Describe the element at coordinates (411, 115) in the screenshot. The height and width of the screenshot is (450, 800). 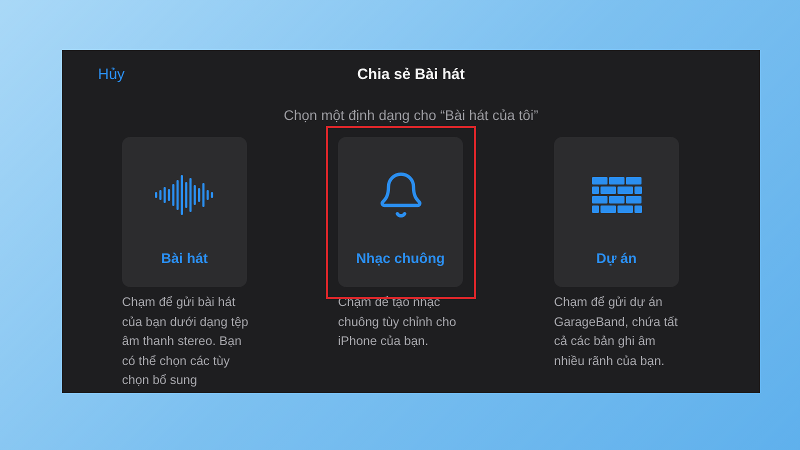
I see `format-prompt: Chọn một định dạng cho “Bài hát của tôi”` at that location.